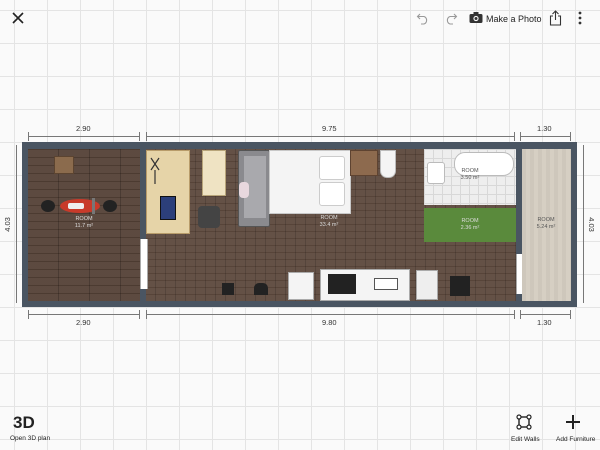  Describe the element at coordinates (301, 286) in the screenshot. I see `appliance` at that location.